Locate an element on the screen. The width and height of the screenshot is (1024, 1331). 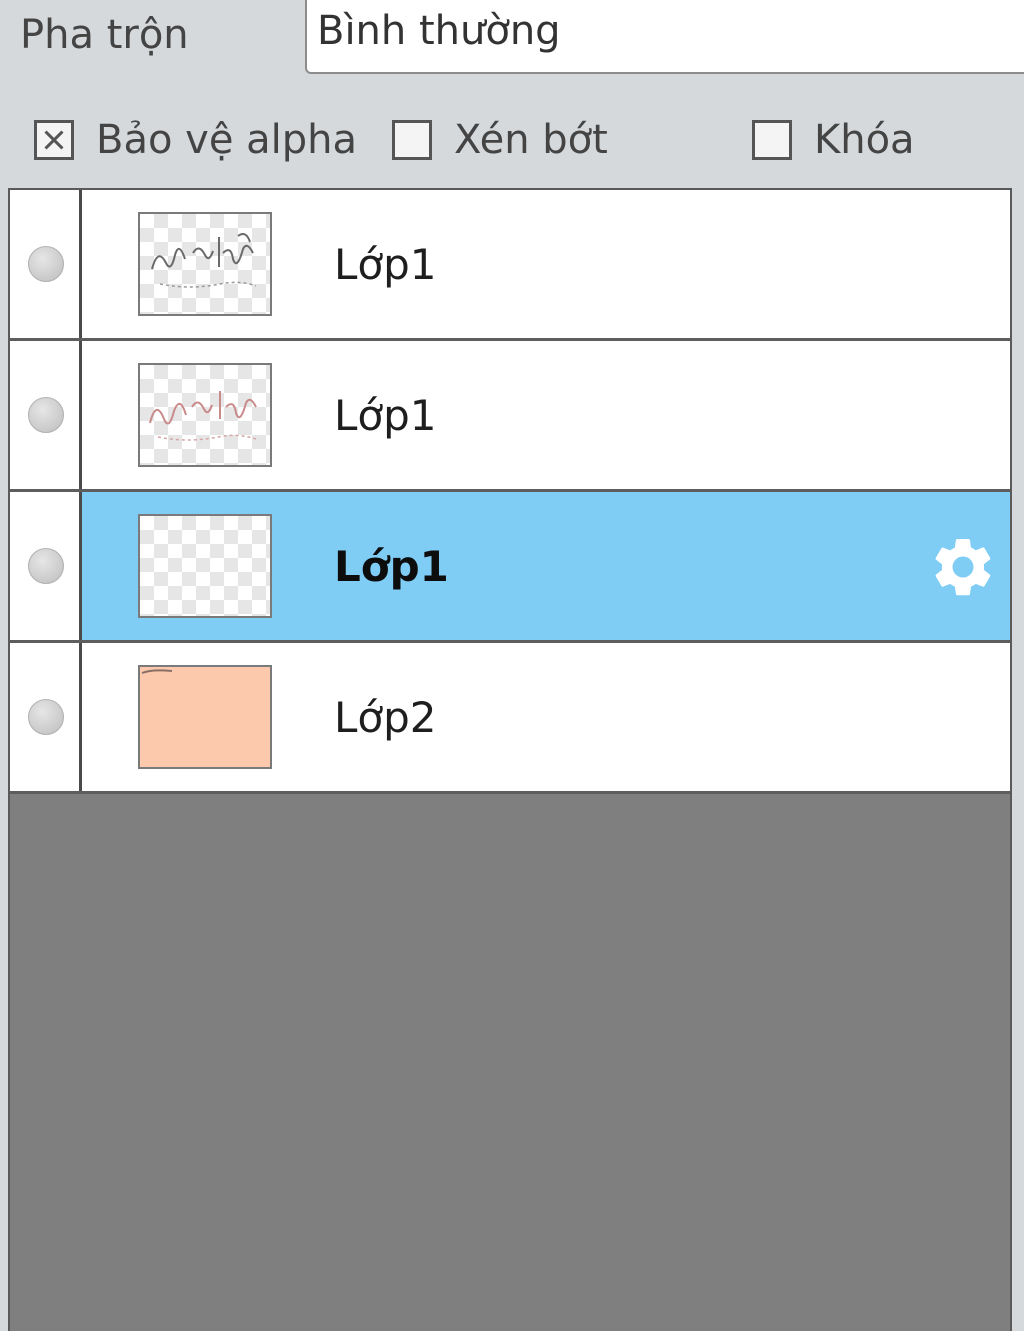
protect-alpha-checkbox is located at coordinates (54, 140).